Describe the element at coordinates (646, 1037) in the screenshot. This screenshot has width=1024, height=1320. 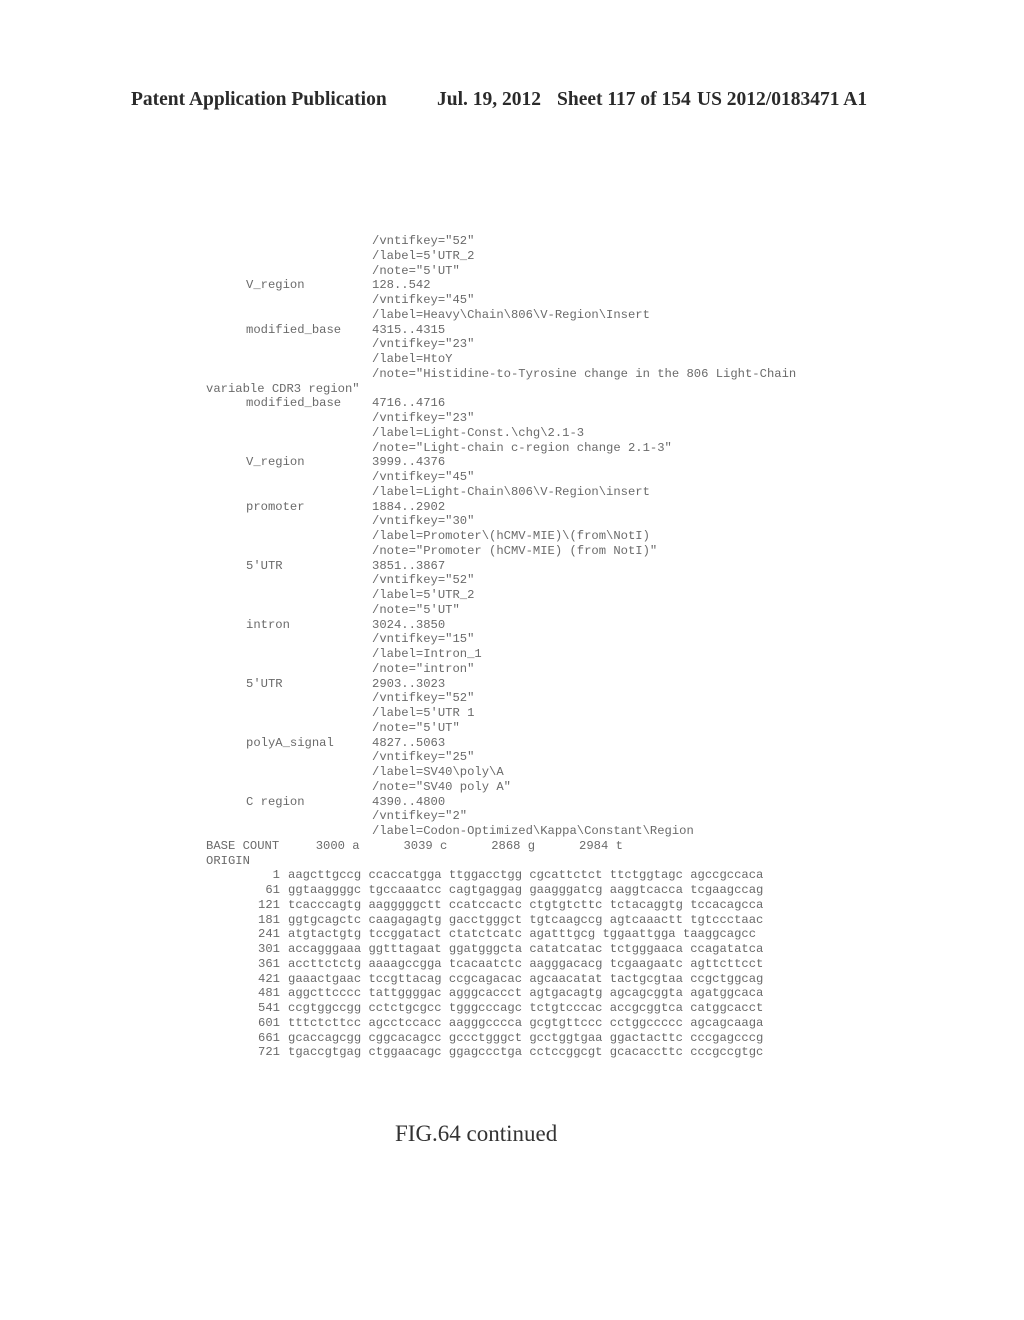
I see `sequence-block: ggactacttc` at that location.